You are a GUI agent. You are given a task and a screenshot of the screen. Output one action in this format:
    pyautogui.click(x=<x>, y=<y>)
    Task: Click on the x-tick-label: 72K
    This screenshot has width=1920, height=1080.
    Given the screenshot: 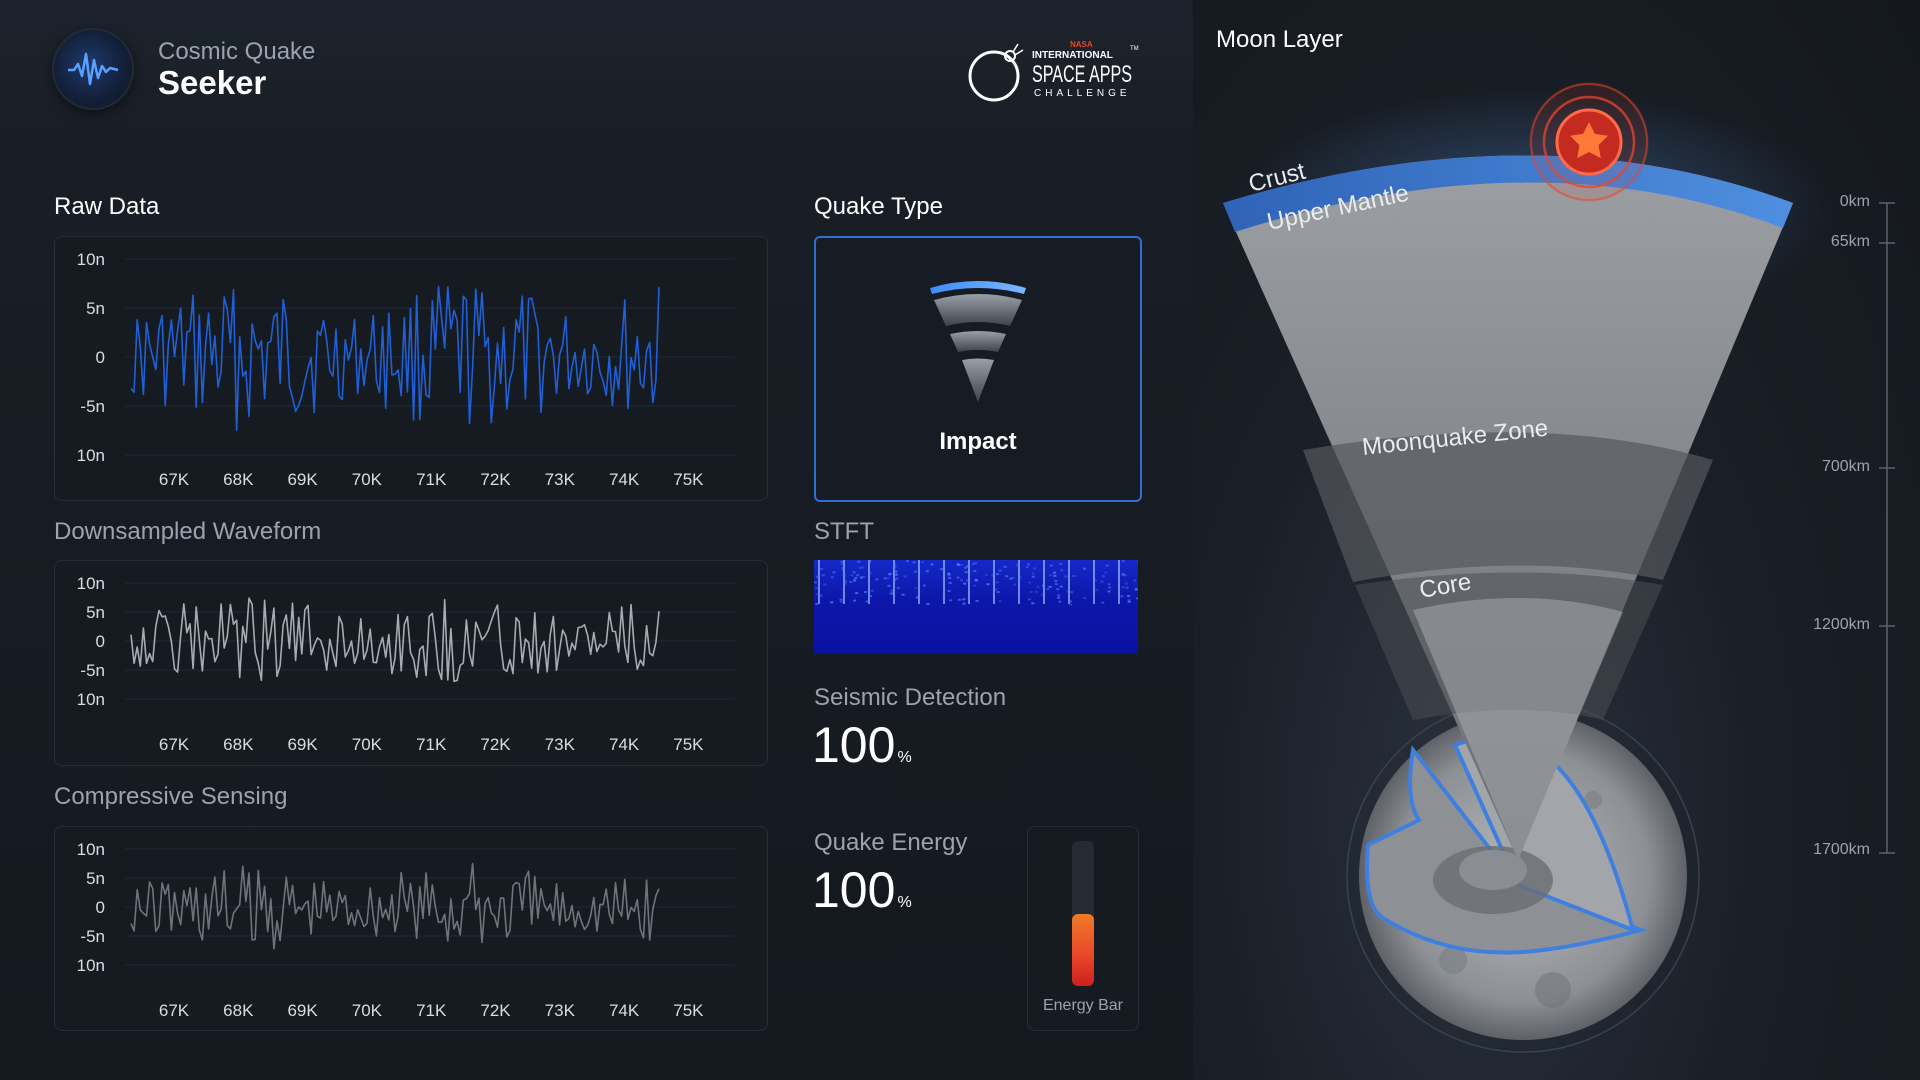 What is the action you would take?
    pyautogui.click(x=495, y=1010)
    